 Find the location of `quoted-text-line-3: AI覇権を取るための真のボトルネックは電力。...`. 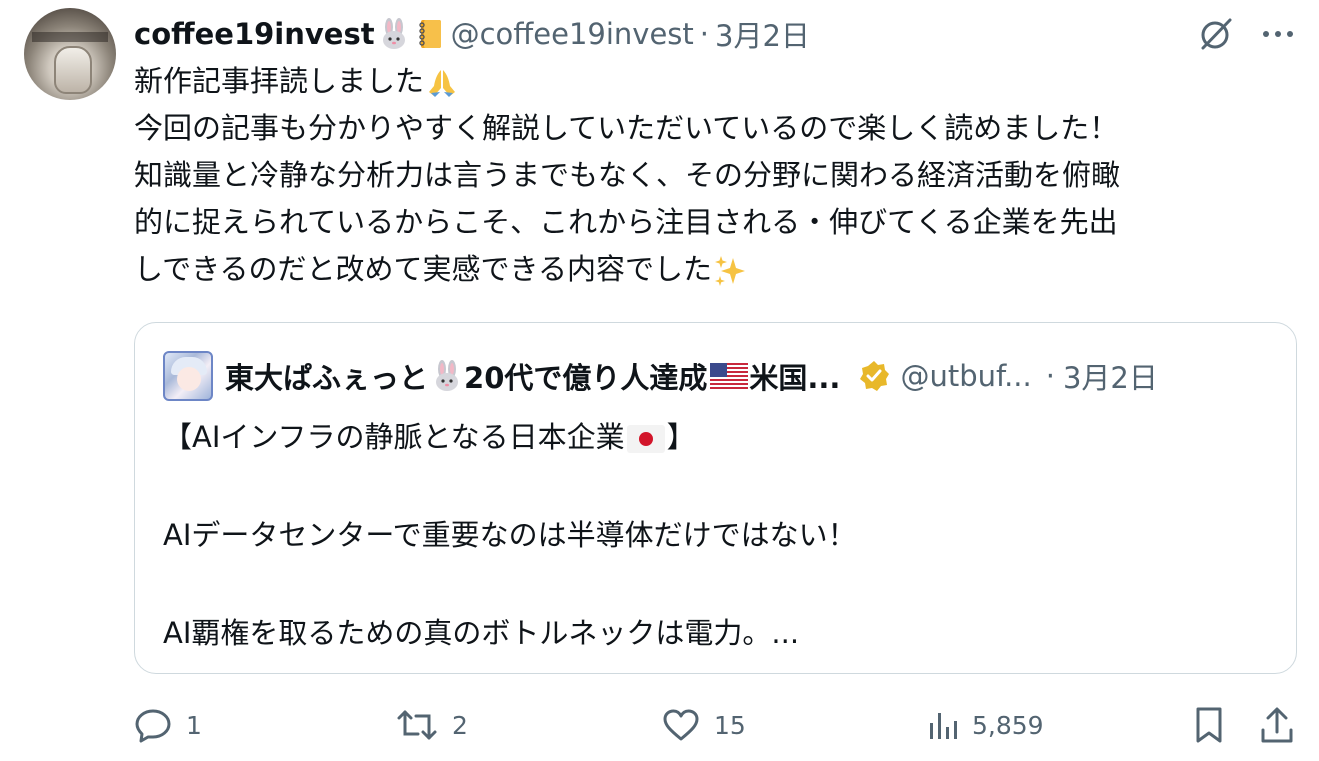

quoted-text-line-3: AI覇権を取るための真のボトルネックは電力。... is located at coordinates (481, 633).